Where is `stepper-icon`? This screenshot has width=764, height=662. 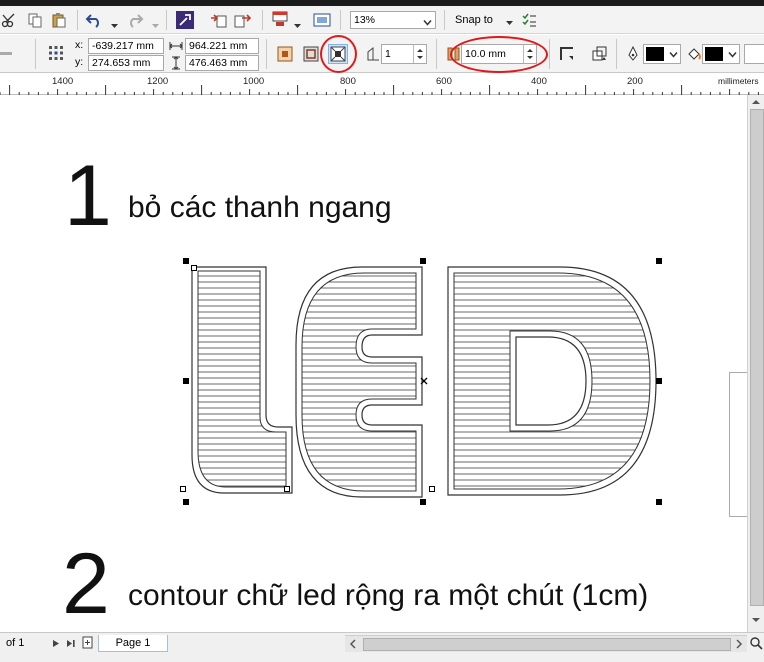 stepper-icon is located at coordinates (419, 54).